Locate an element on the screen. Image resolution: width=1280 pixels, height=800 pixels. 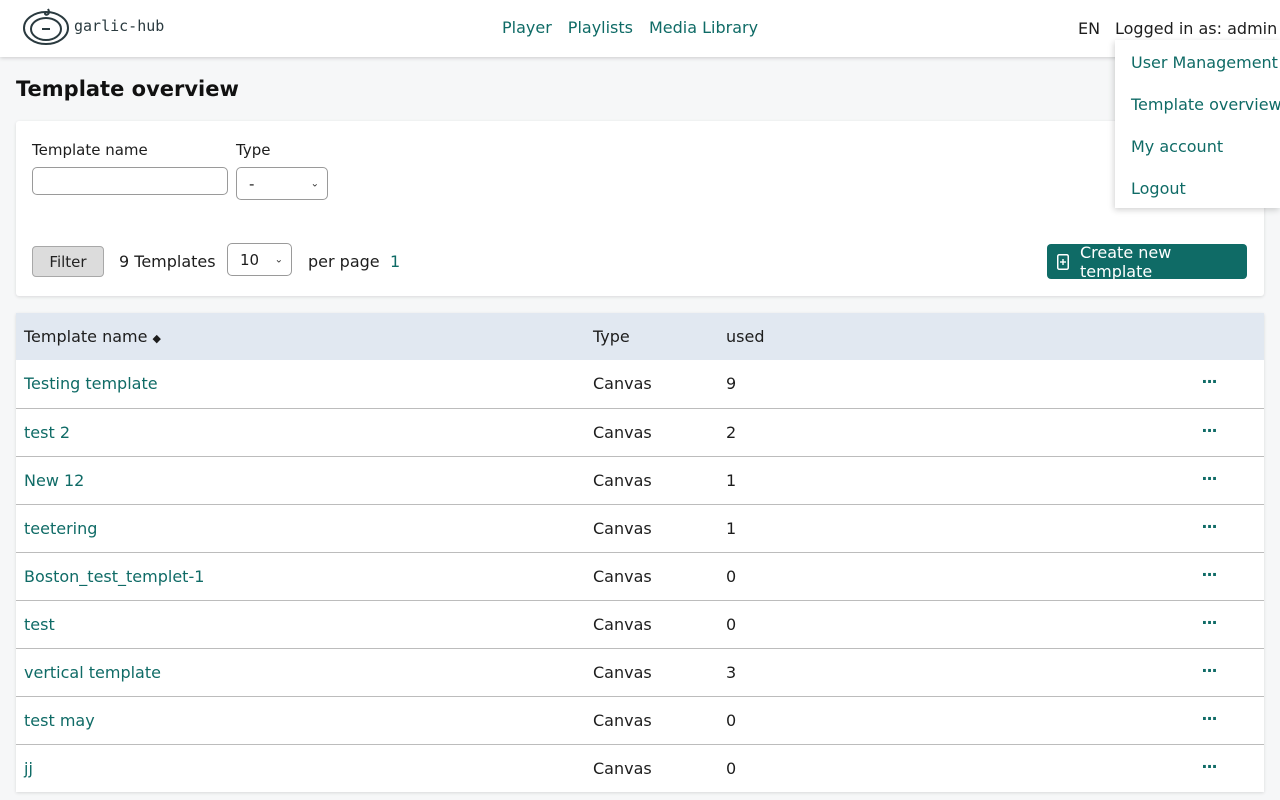
logo: garlic-hub is located at coordinates (93, 27).